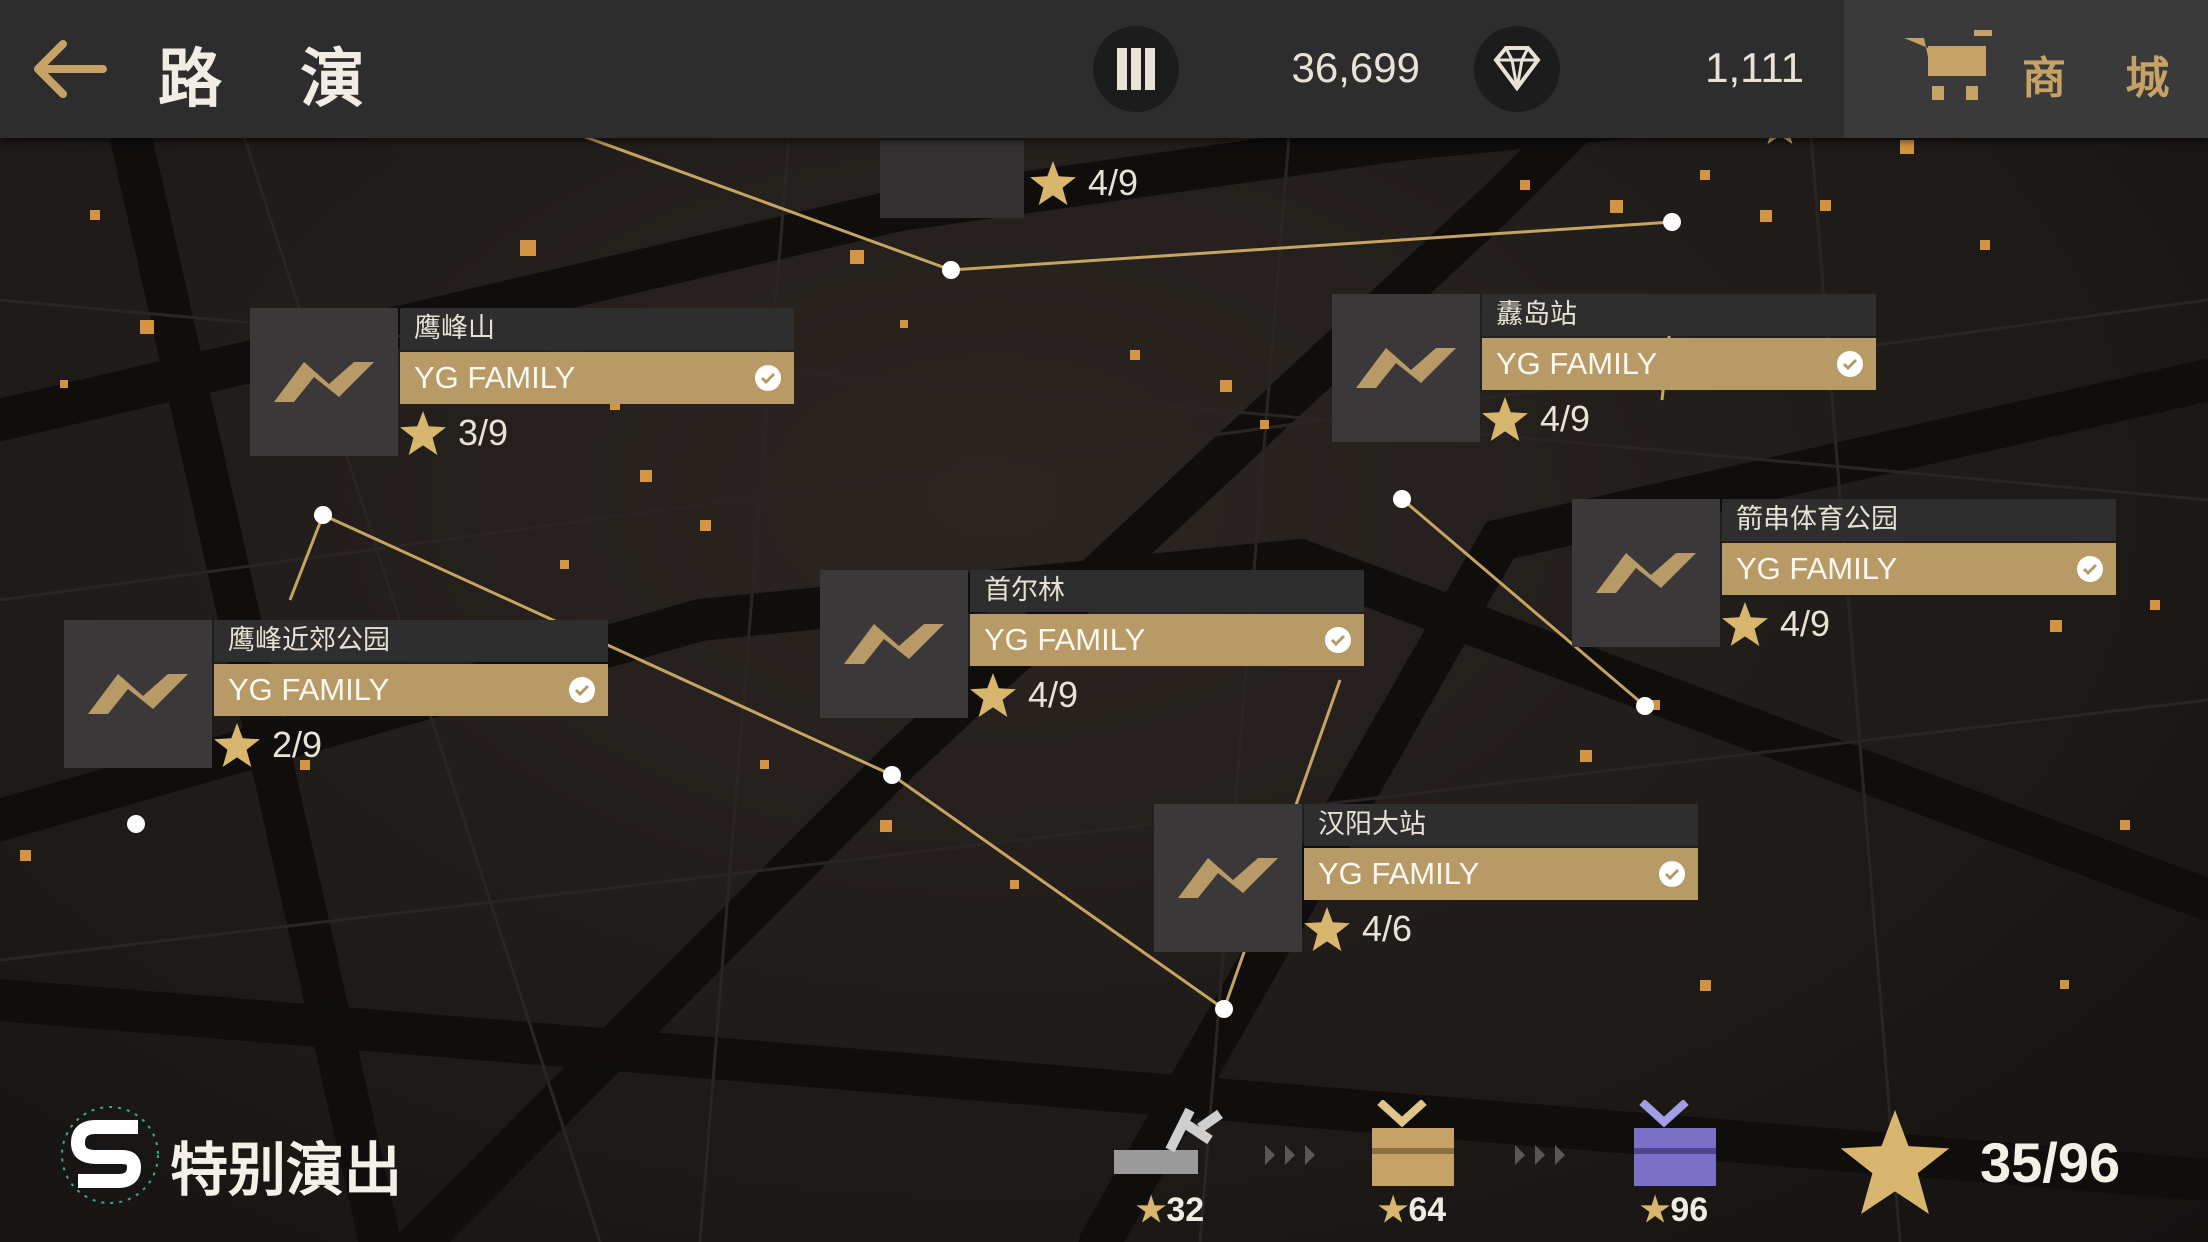  I want to click on reward-cost: ★96, so click(1674, 1210).